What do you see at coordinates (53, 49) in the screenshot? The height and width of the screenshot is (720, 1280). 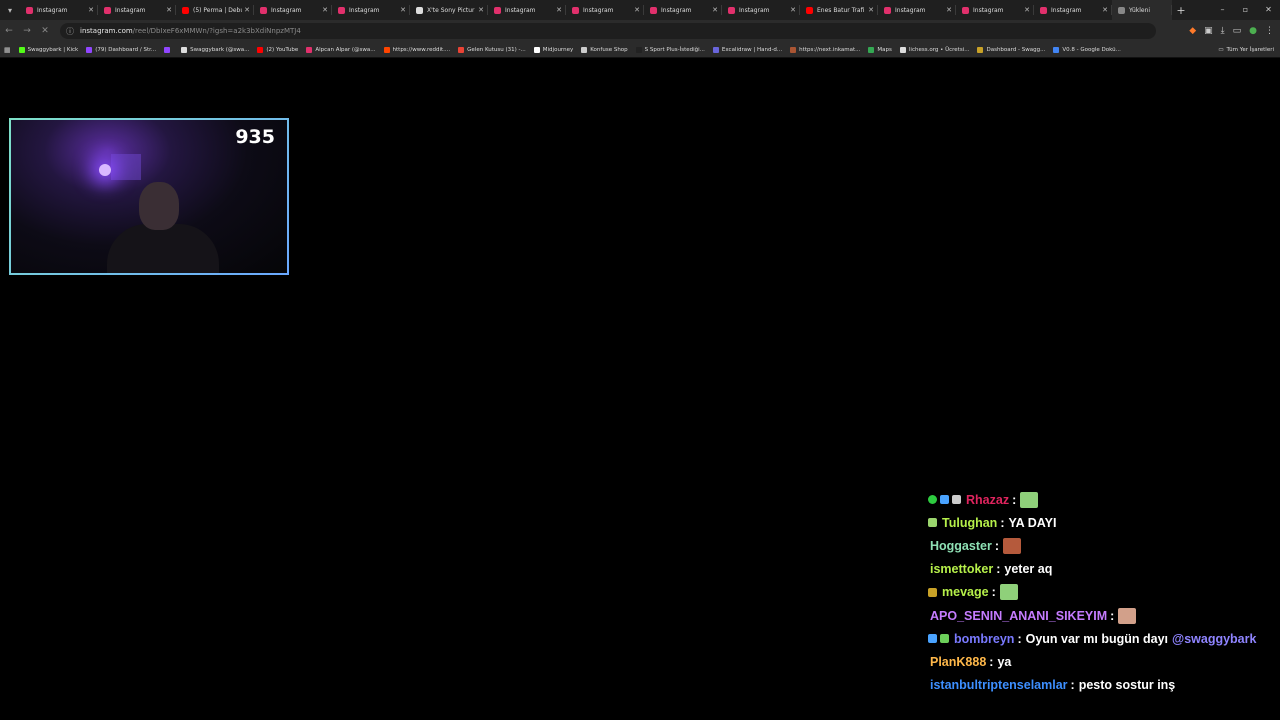 I see `bookmark-label: Swaggybark | Kick` at bounding box center [53, 49].